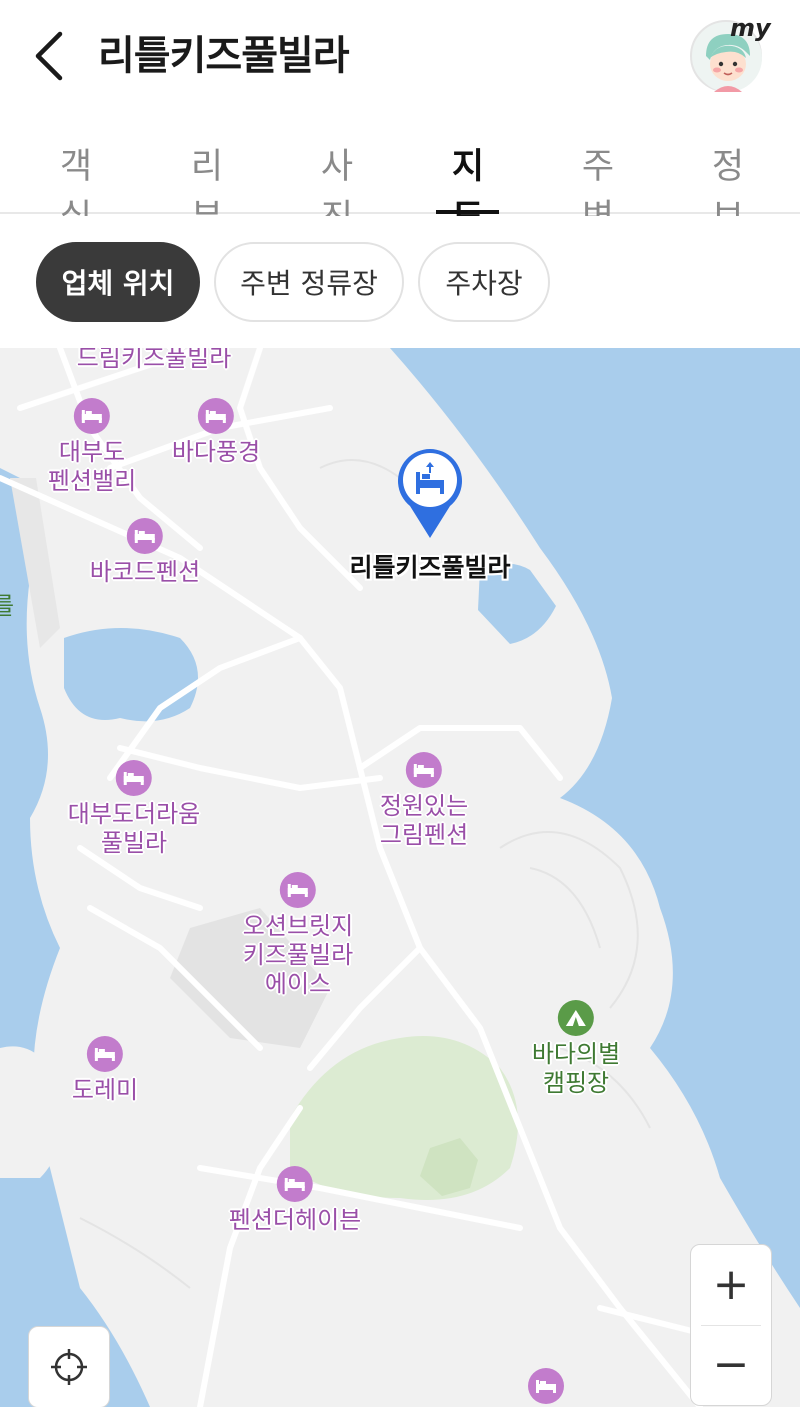  I want to click on poi-label: 도레미, so click(105, 1090).